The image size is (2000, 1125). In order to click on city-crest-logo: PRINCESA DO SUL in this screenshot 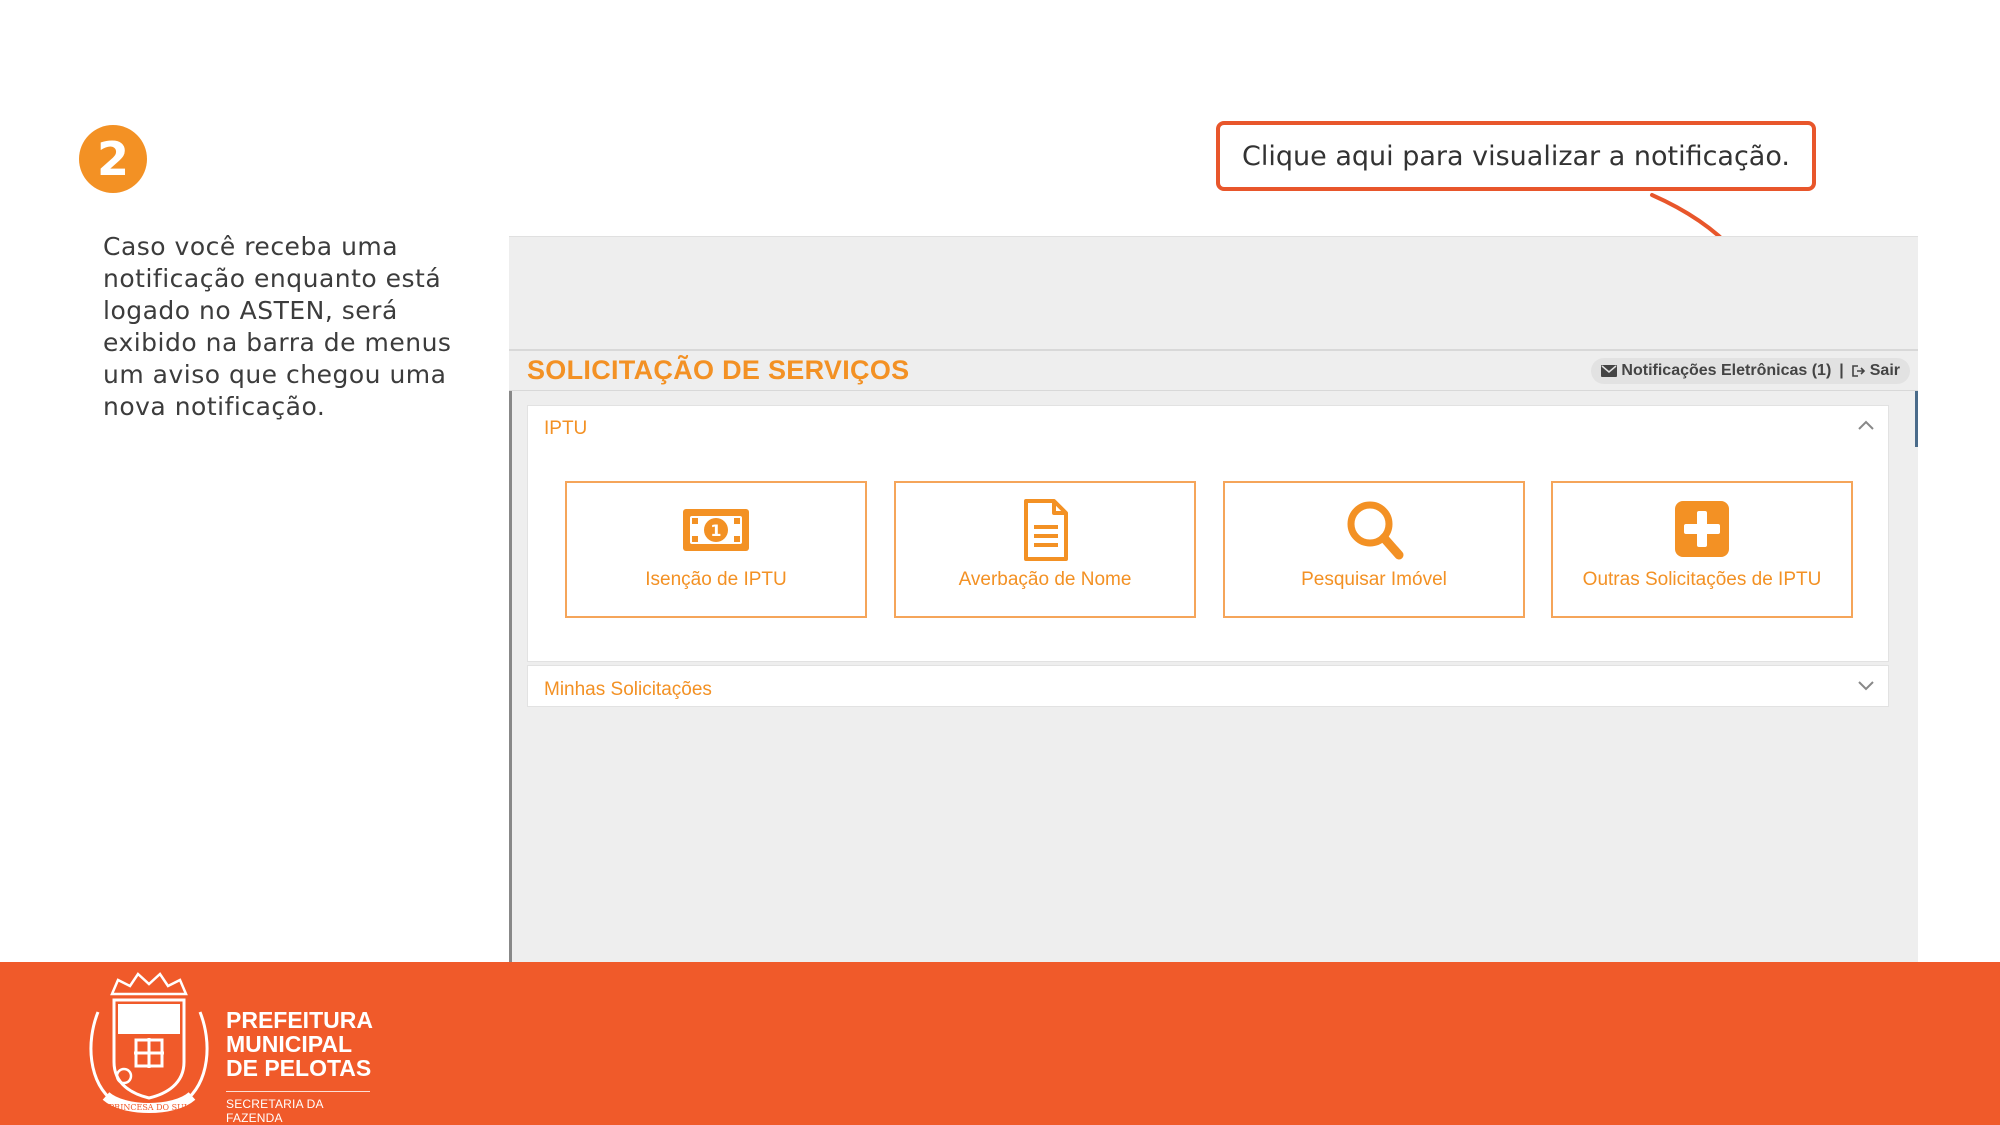, I will do `click(149, 1042)`.